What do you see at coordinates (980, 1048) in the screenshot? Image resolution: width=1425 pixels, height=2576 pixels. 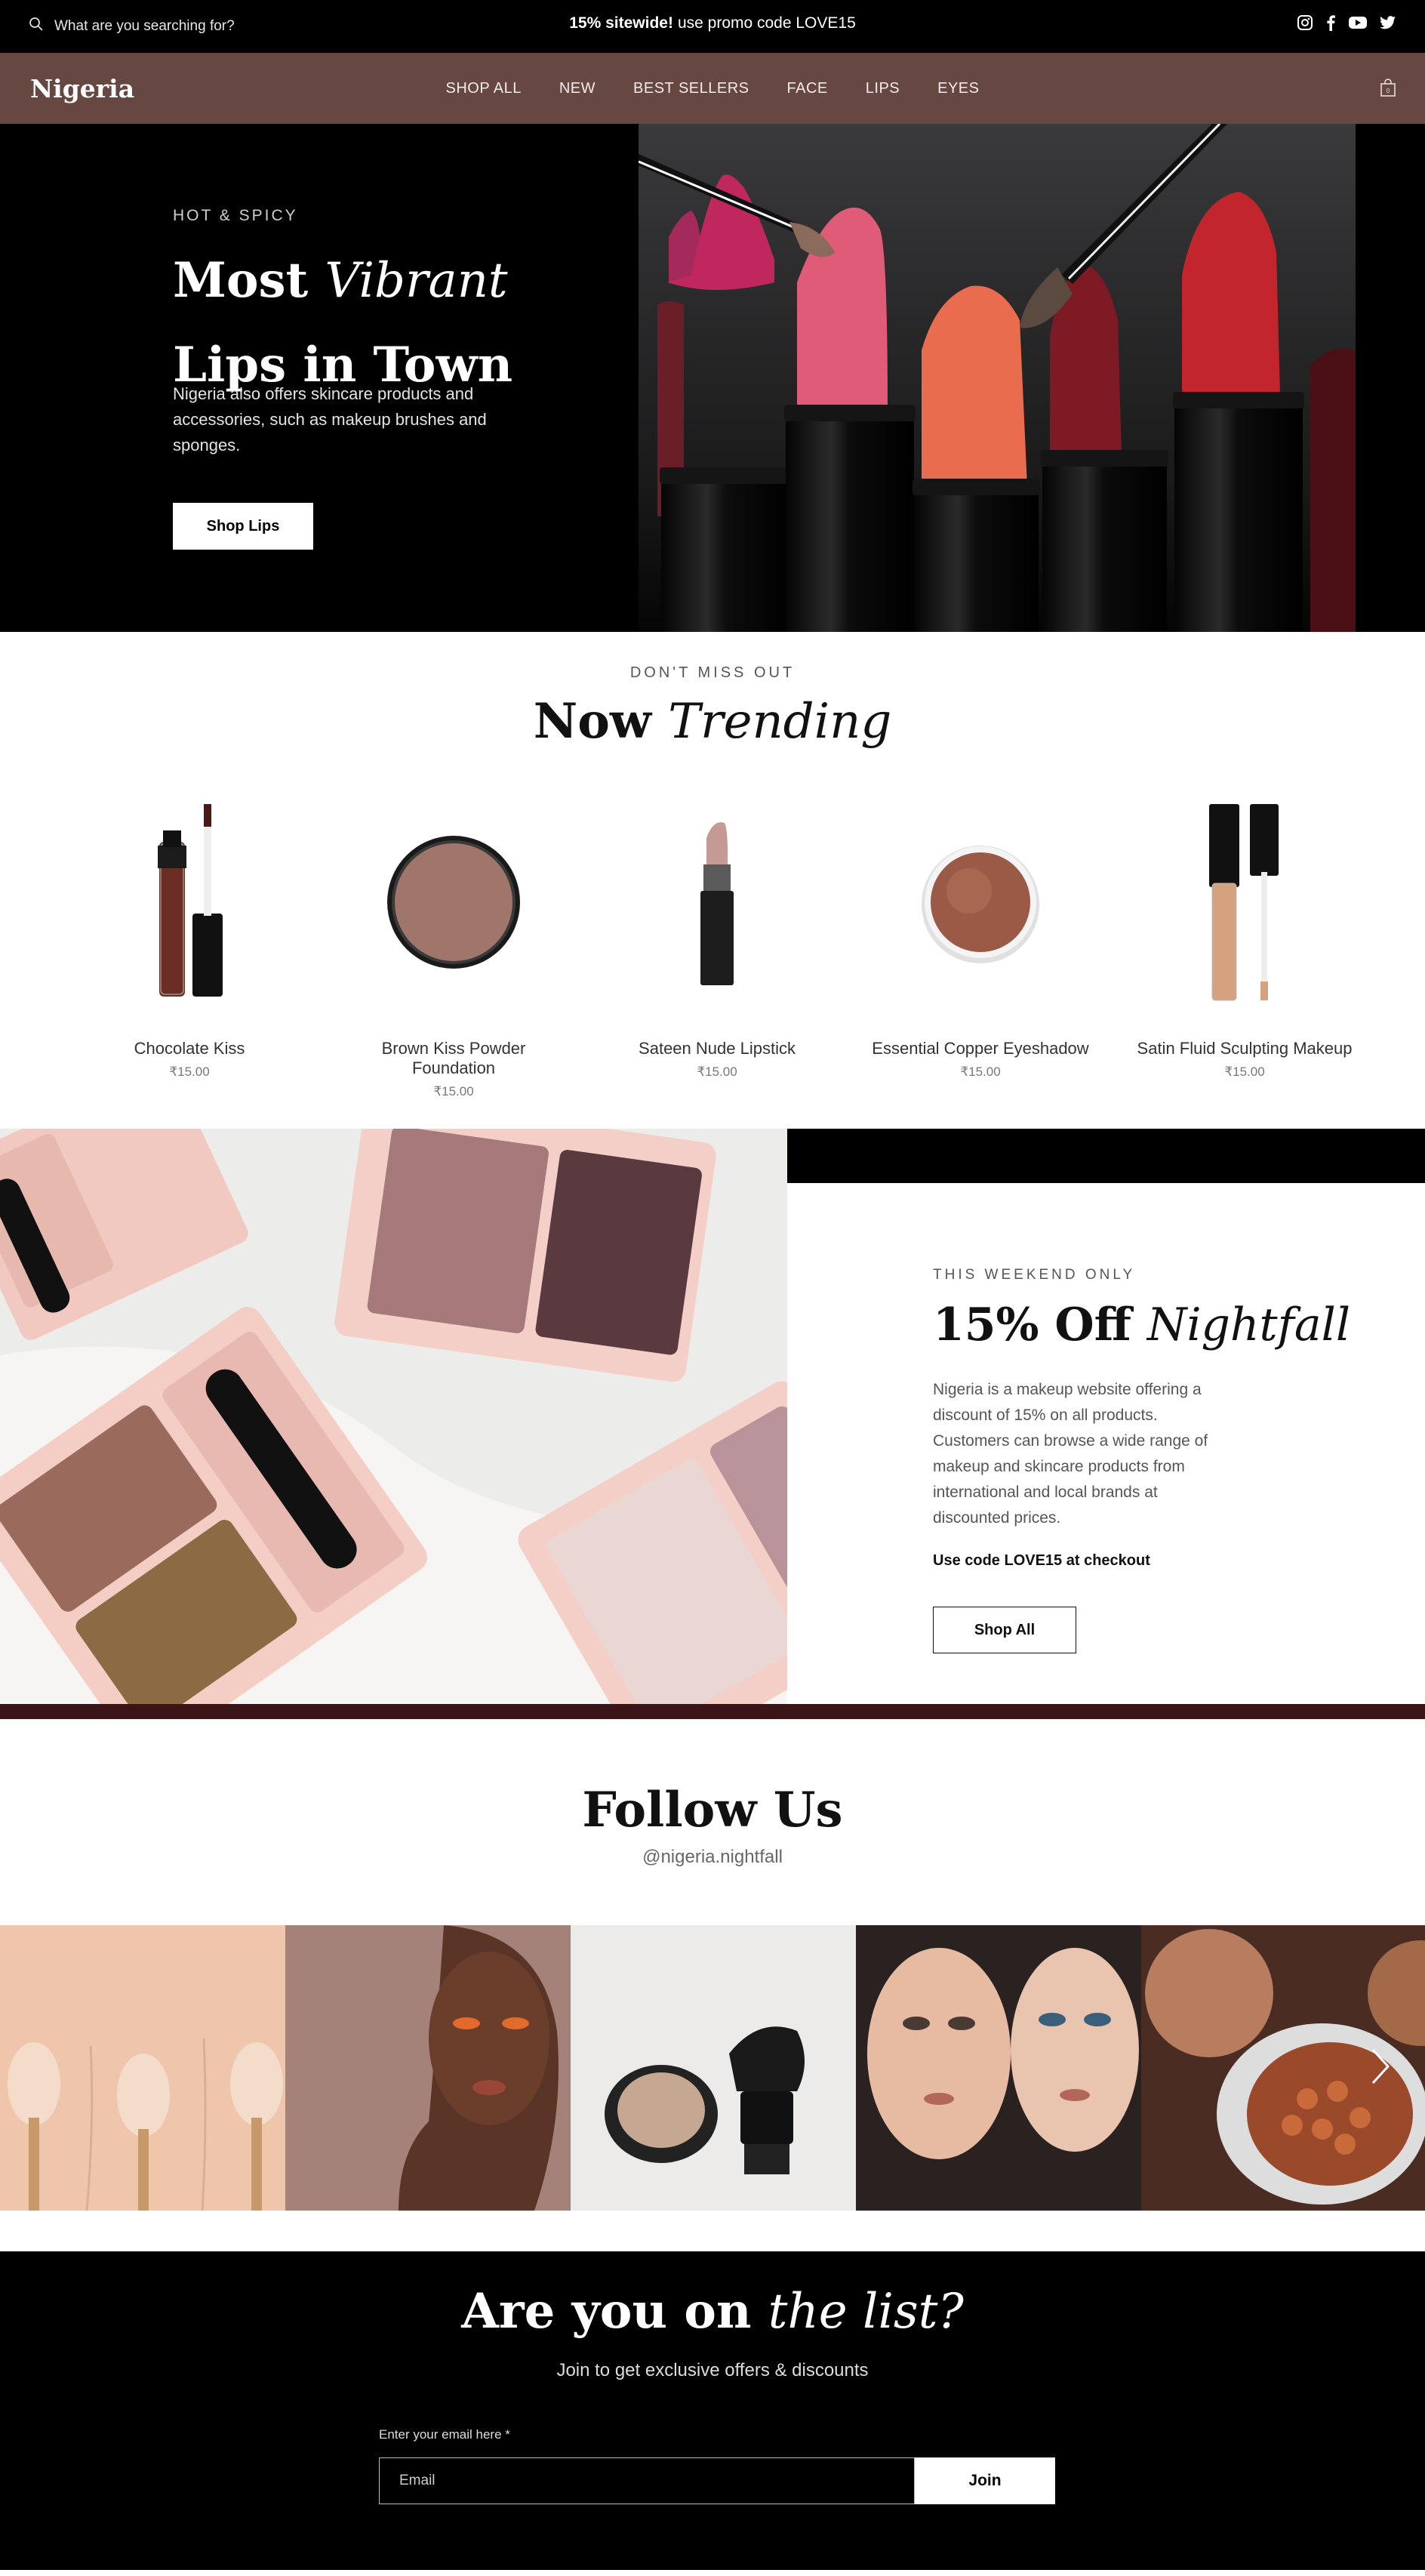 I see `product-name: Essential Copper Eyeshadow` at bounding box center [980, 1048].